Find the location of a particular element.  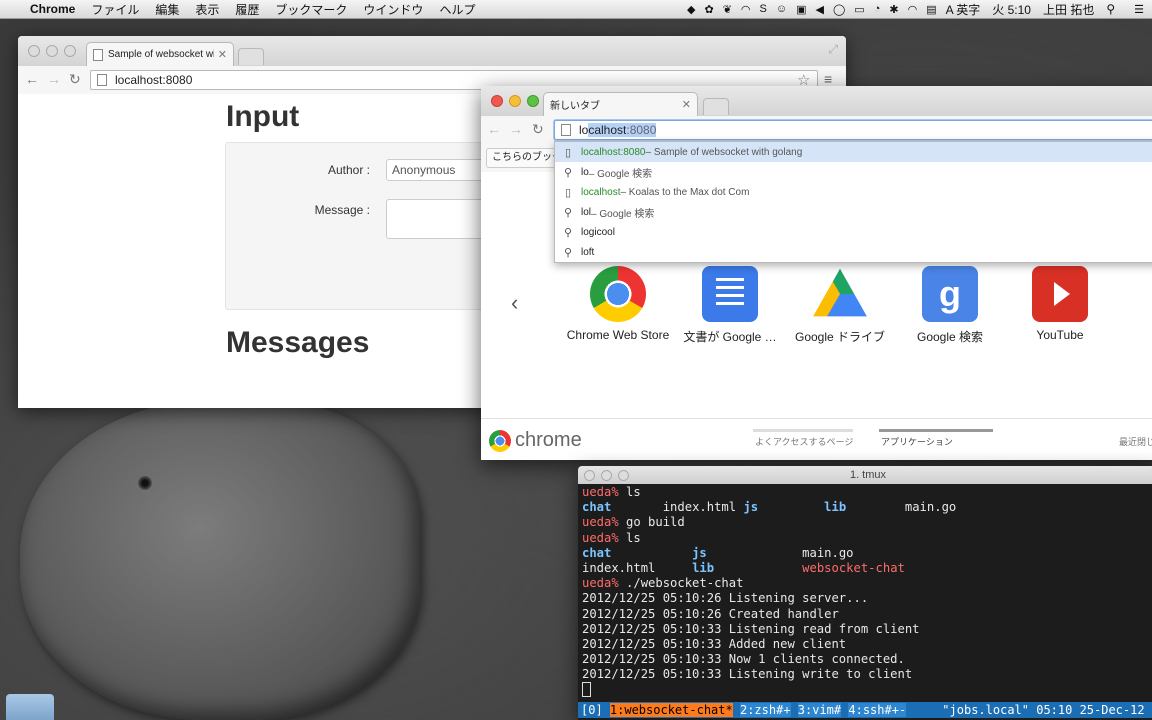

address-bar: localhost:8080 is located at coordinates (853, 130).